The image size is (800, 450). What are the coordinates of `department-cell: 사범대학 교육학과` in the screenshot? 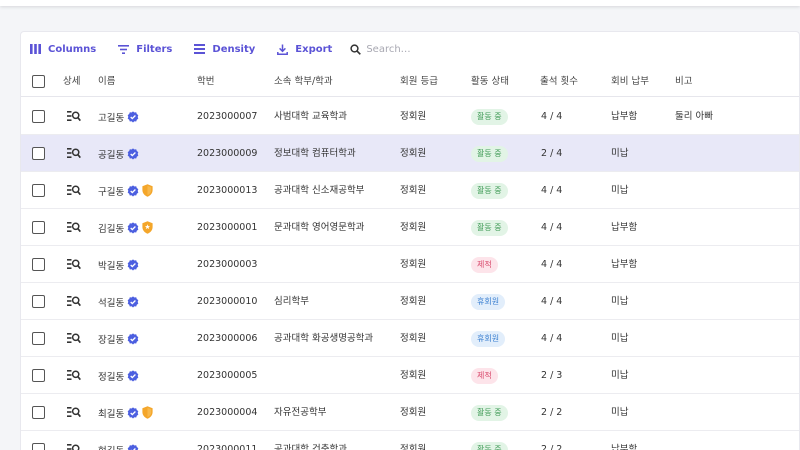 It's located at (310, 116).